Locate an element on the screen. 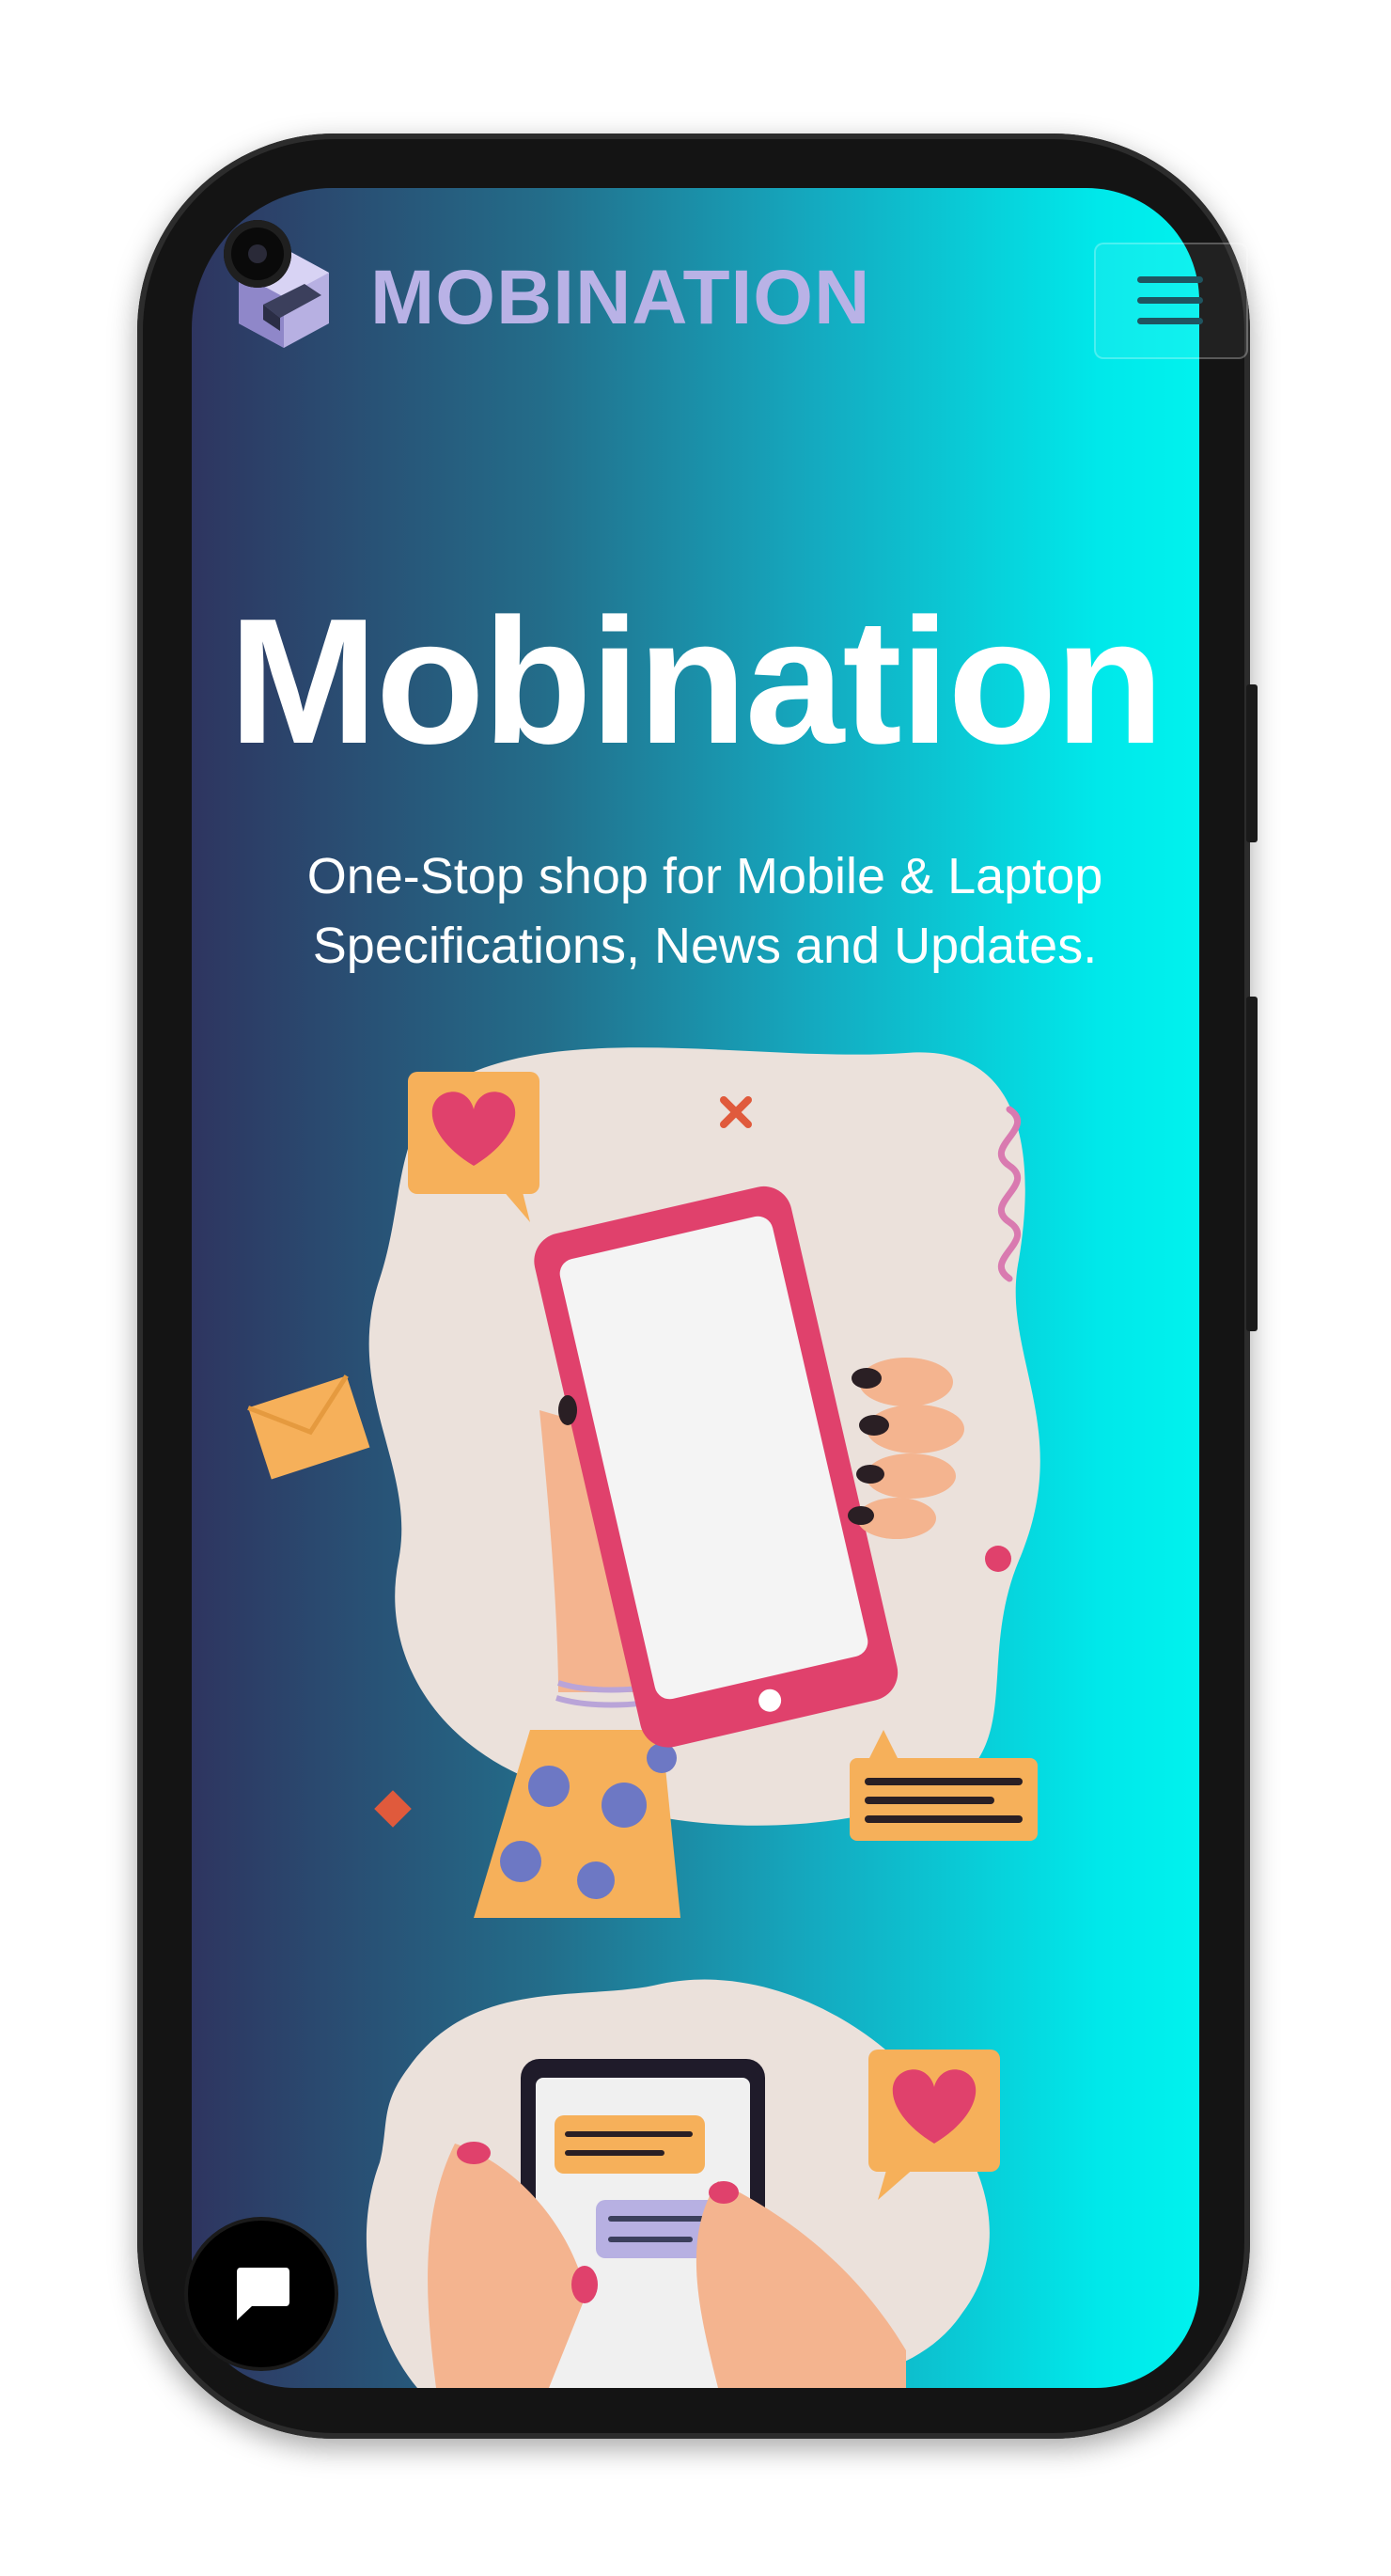 This screenshot has height=2576, width=1391. chat-button is located at coordinates (261, 2294).